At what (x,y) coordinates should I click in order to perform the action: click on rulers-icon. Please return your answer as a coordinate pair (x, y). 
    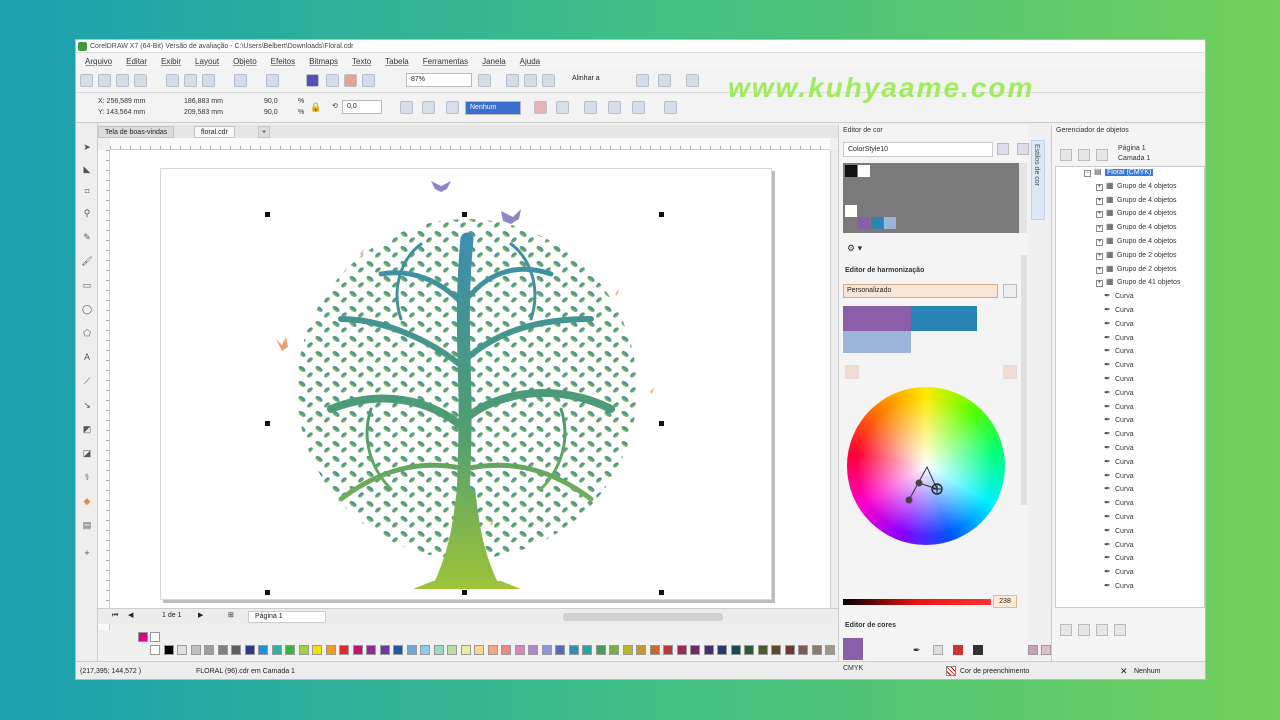
    Looking at the image, I should click on (512, 80).